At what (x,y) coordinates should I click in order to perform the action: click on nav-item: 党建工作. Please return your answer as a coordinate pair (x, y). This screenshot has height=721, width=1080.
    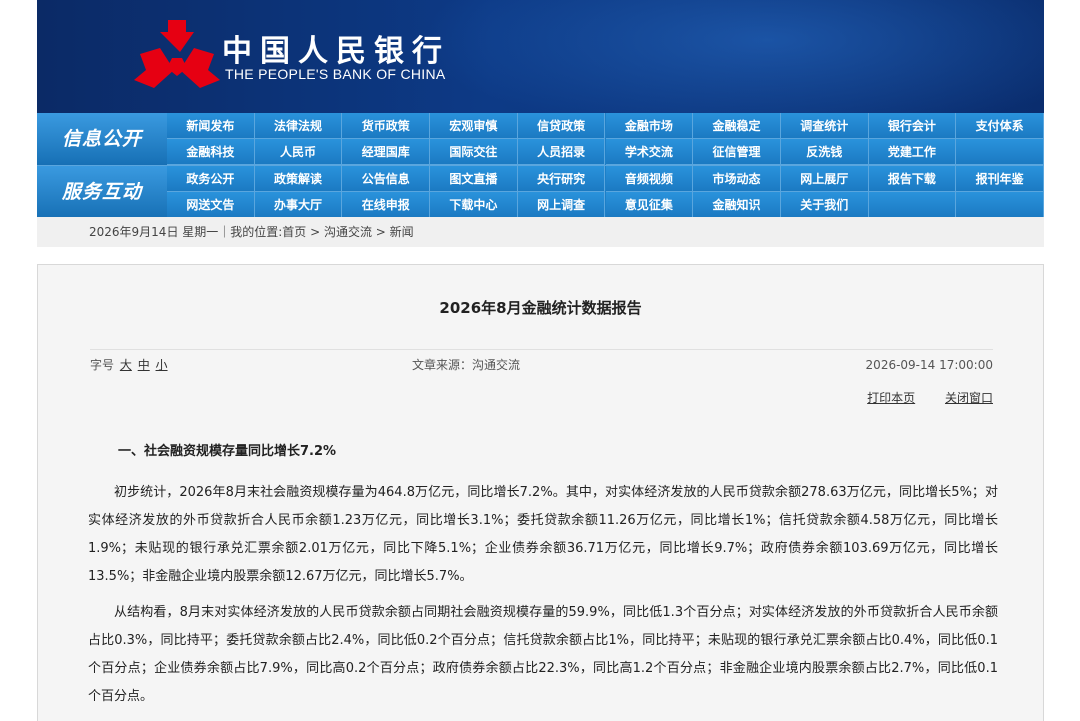
    Looking at the image, I should click on (912, 152).